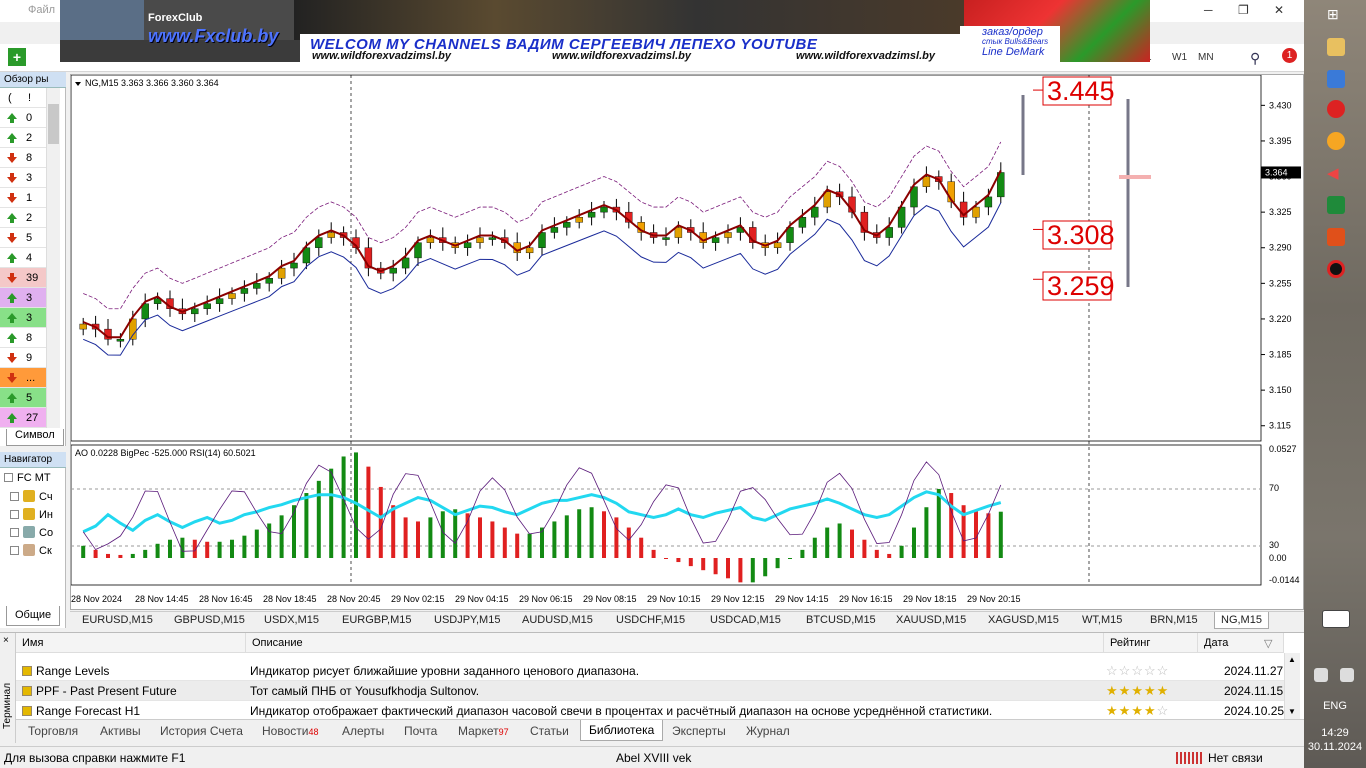 The image size is (1366, 768). I want to click on nav-item-indicators: Ин, so click(31, 517).